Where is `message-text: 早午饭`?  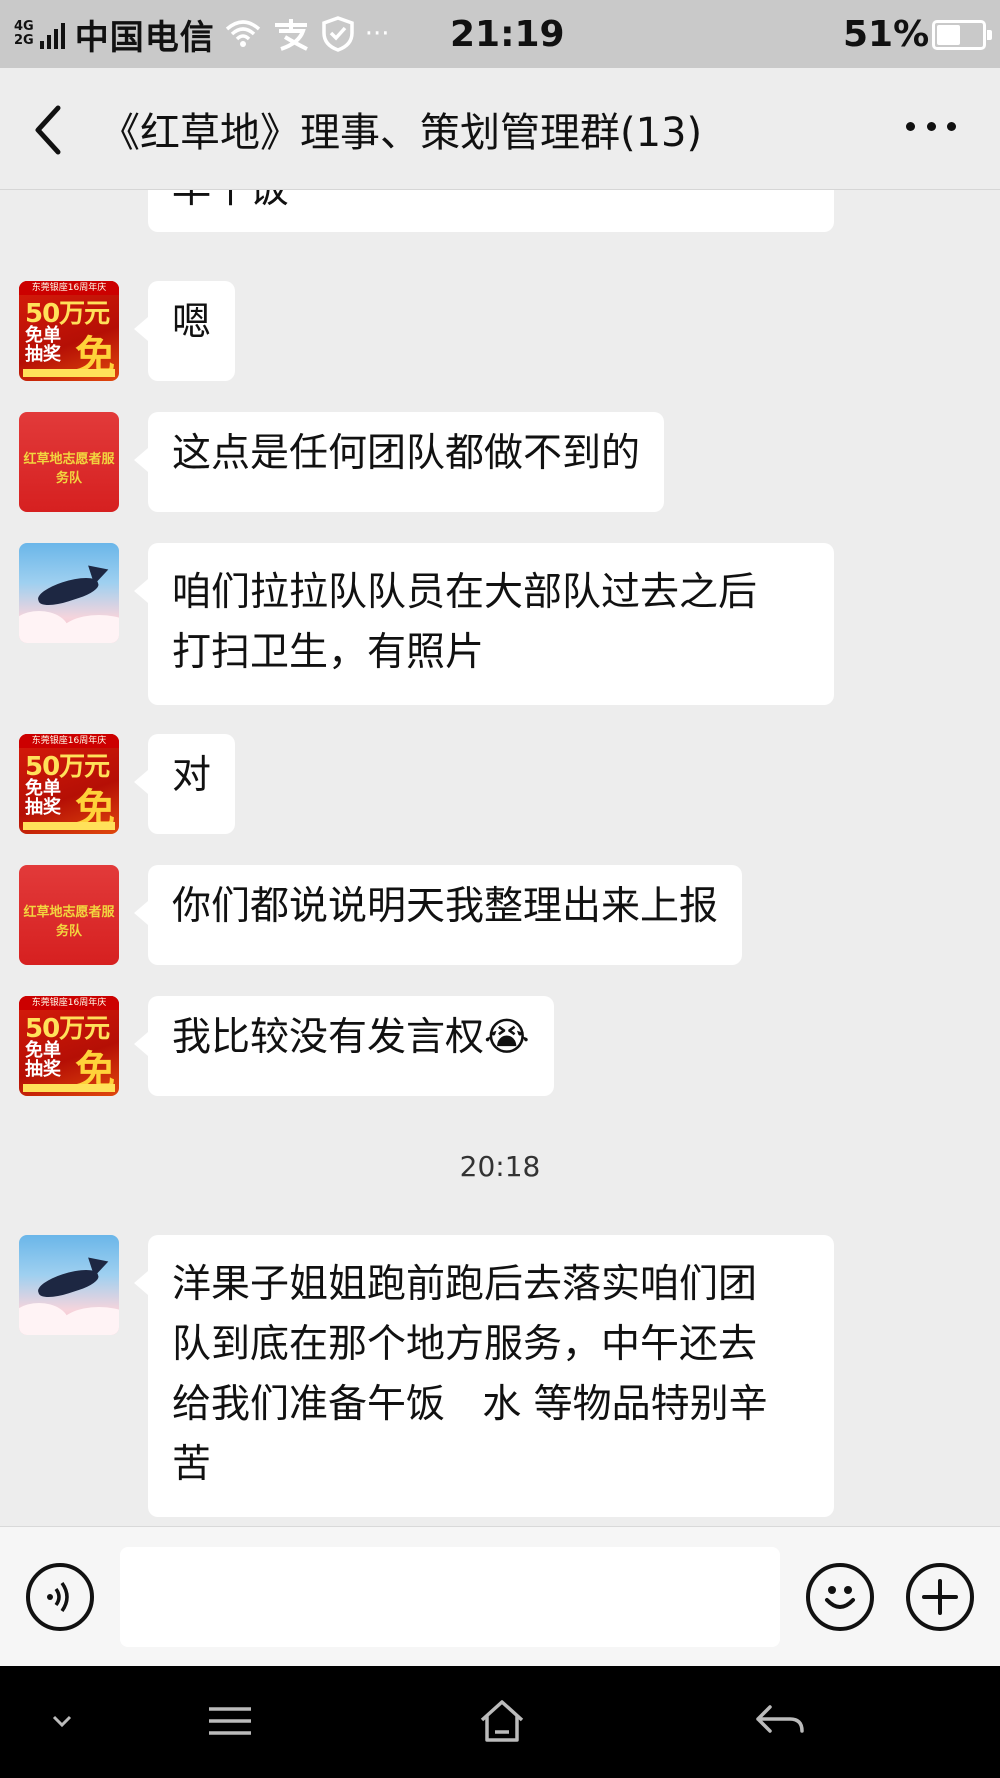 message-text: 早午饭 is located at coordinates (230, 201).